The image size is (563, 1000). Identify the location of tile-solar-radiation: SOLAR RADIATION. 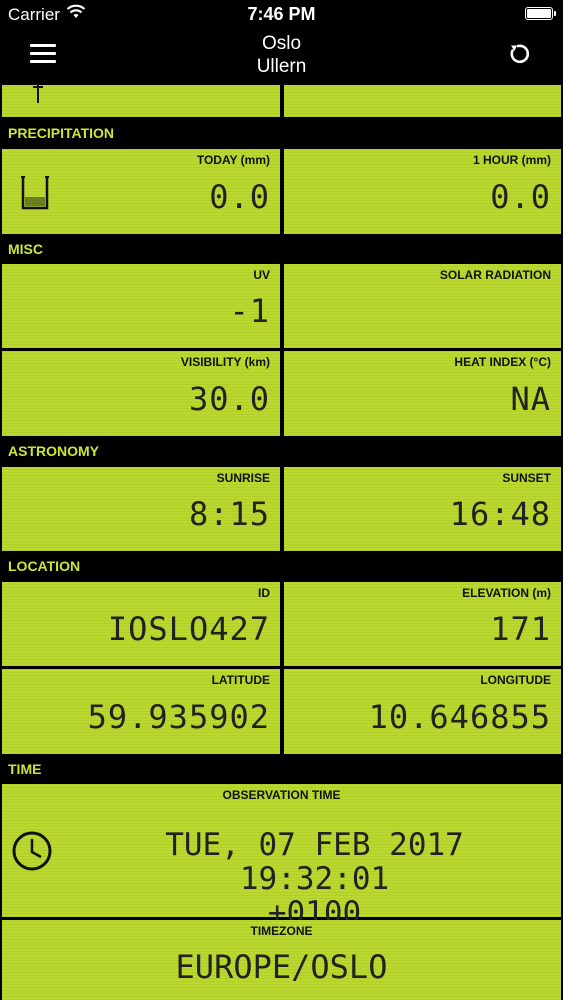
(422, 306).